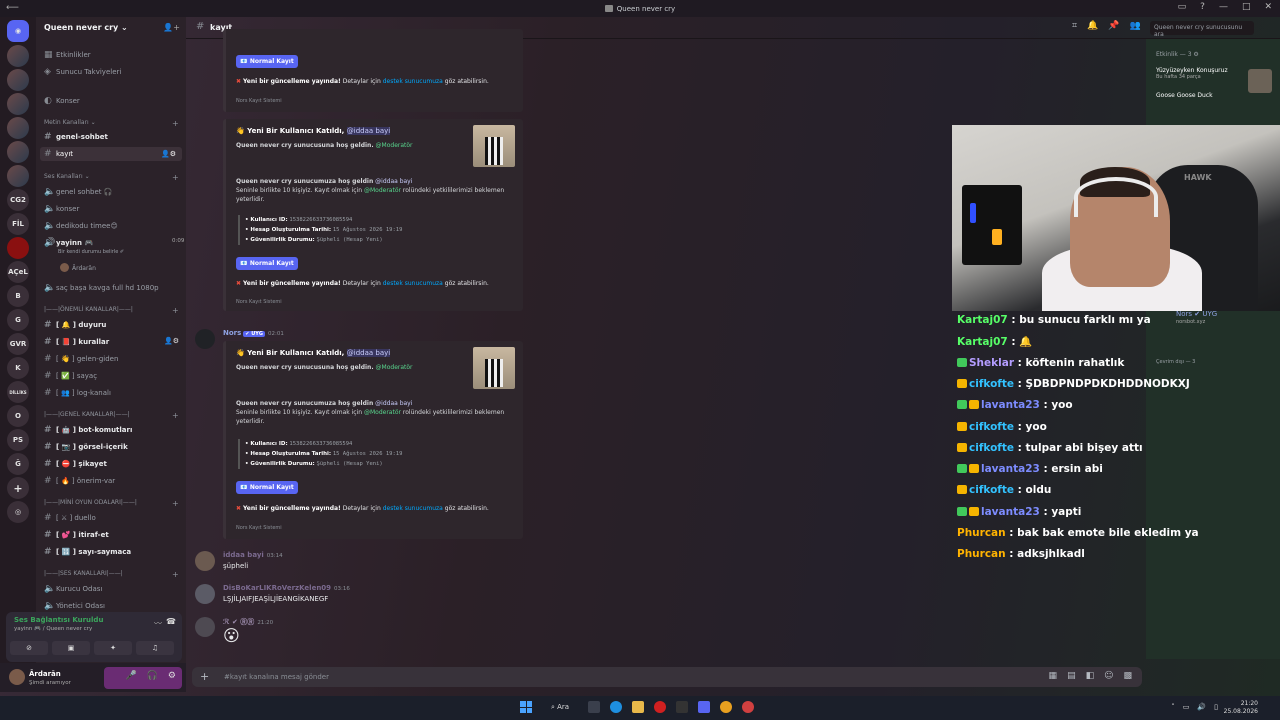 This screenshot has width=1280, height=720. I want to click on pin-icon: 📌, so click(1113, 26).